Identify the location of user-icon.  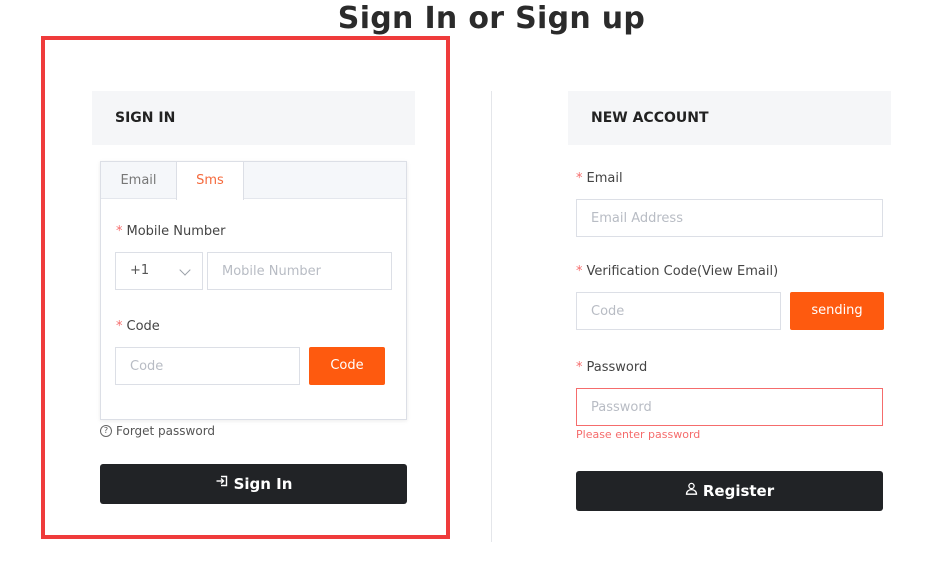
(691, 490).